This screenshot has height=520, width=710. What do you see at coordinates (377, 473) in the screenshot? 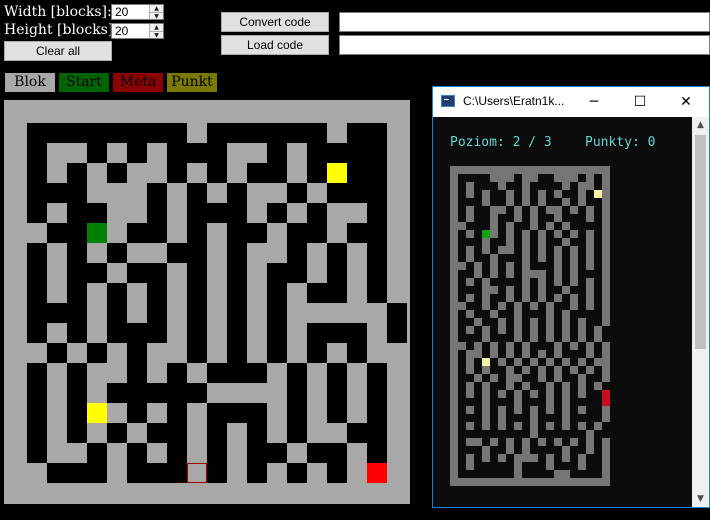
I see `meta-cell` at bounding box center [377, 473].